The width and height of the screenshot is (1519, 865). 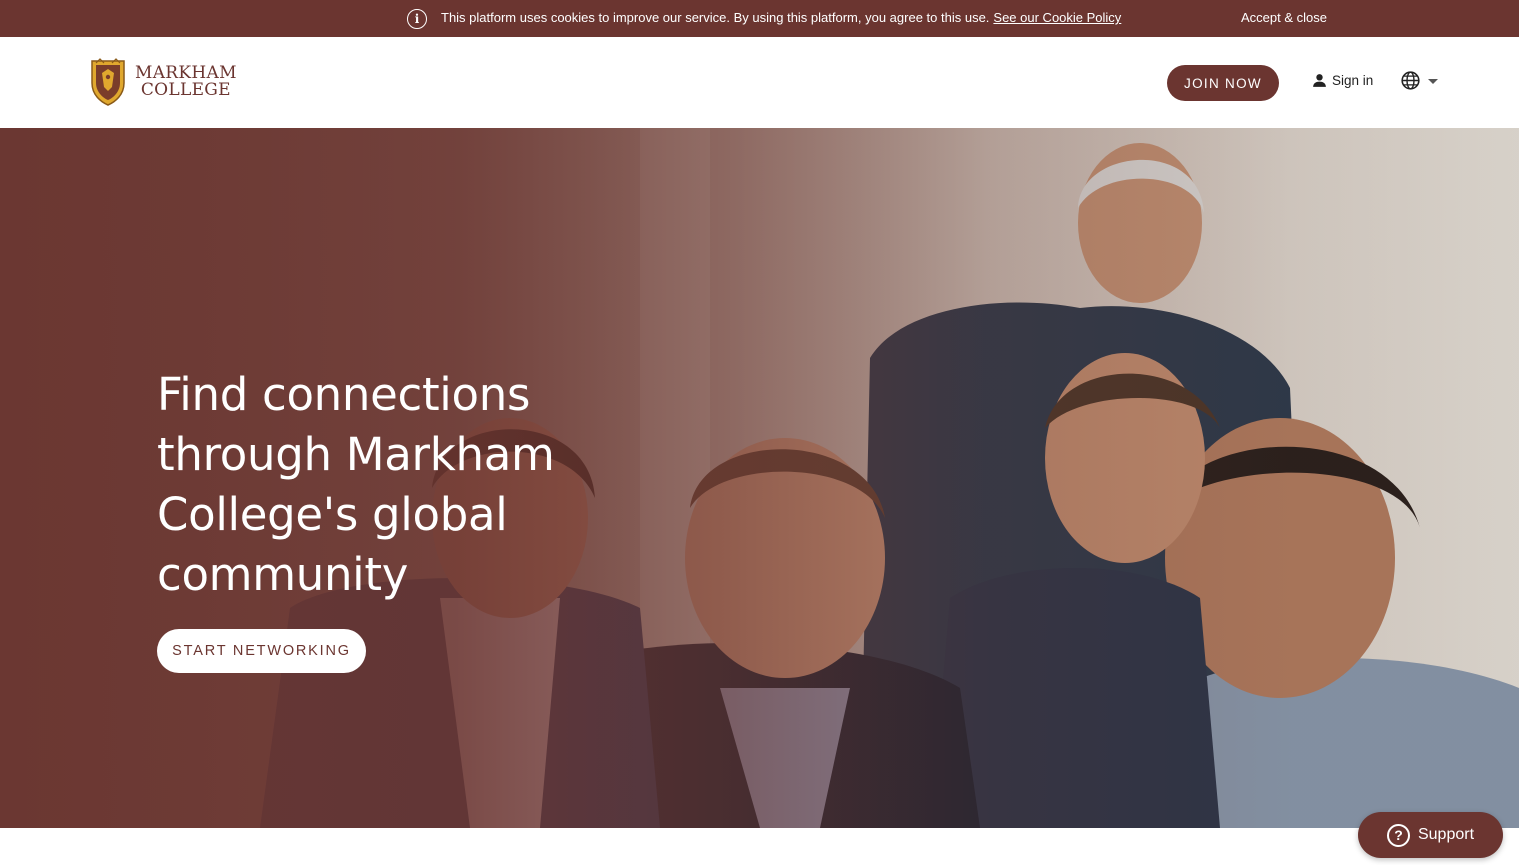 I want to click on support-button: ? Support, so click(x=1430, y=835).